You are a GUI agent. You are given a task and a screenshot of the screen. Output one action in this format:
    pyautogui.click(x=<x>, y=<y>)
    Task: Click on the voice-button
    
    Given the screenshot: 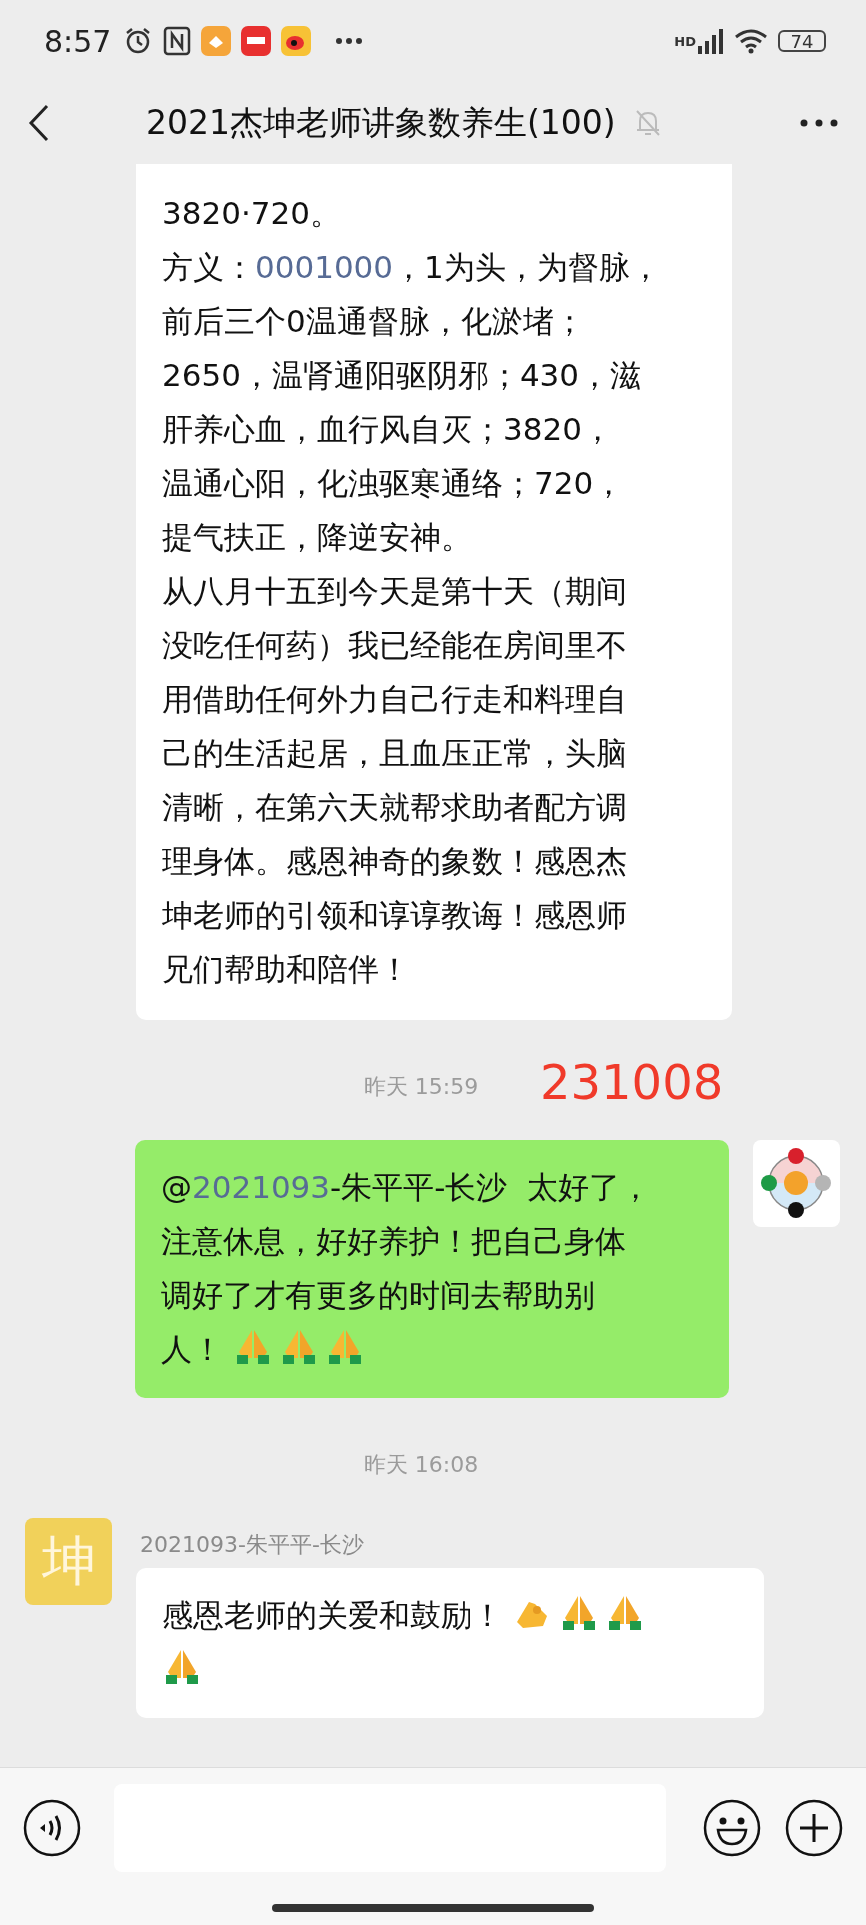 What is the action you would take?
    pyautogui.click(x=52, y=1828)
    